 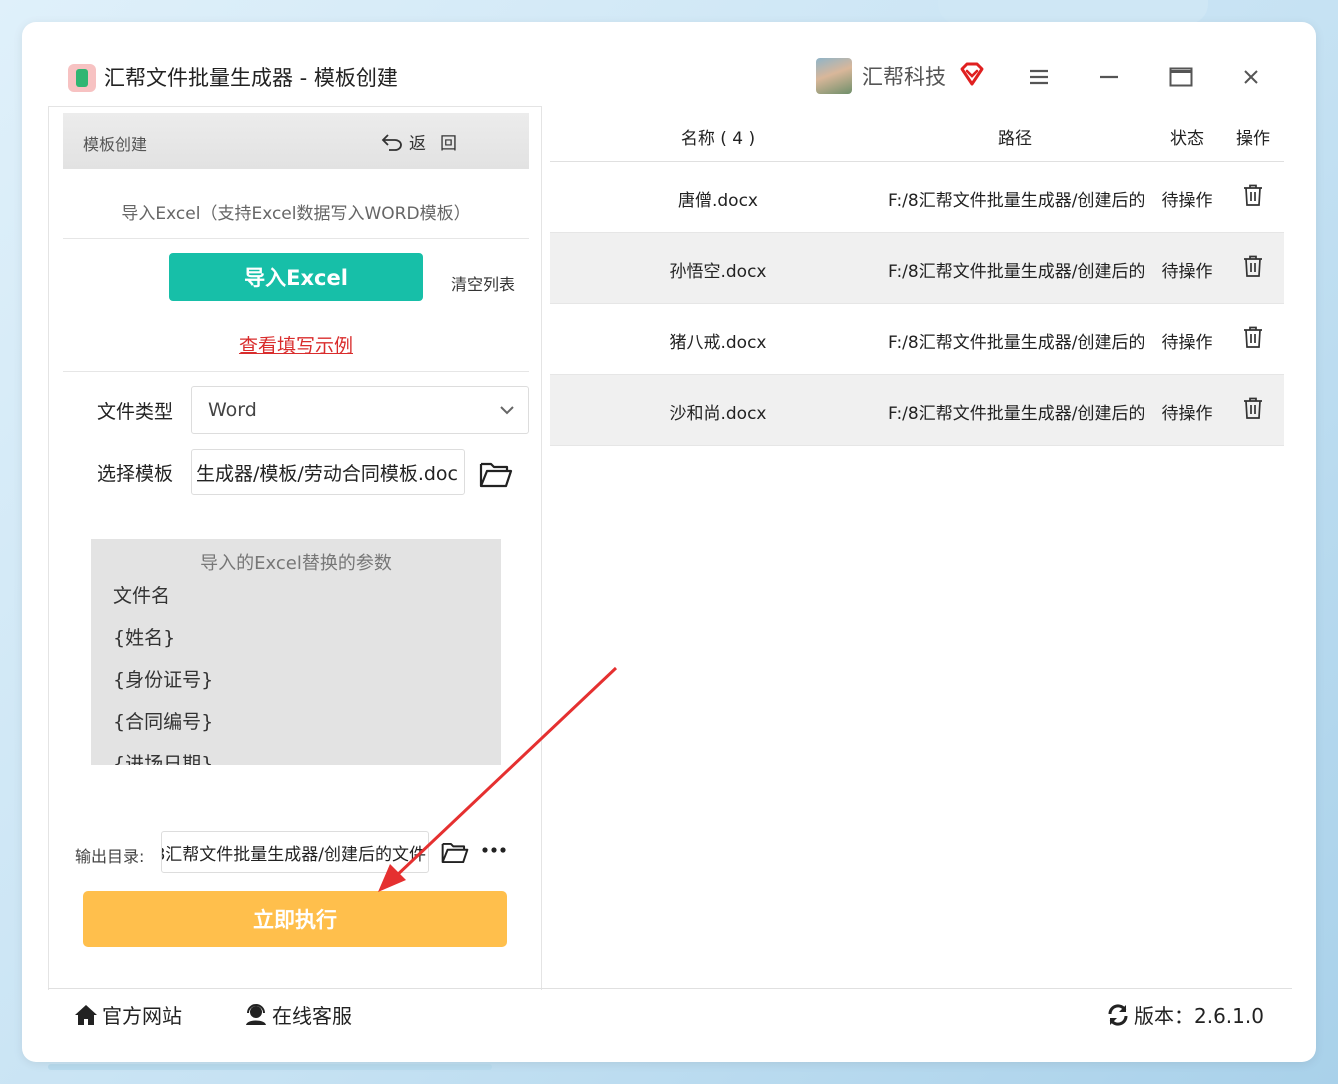 I want to click on param-item: 文件名, so click(x=142, y=596).